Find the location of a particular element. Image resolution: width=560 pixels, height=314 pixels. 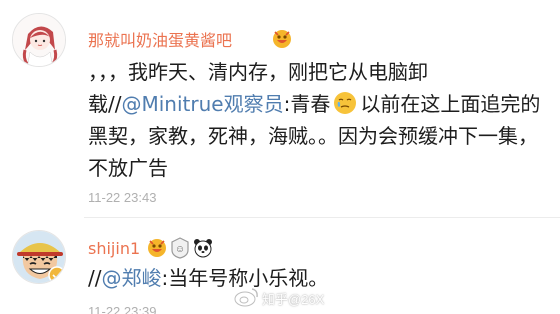

tearful-face-icon is located at coordinates (345, 103).